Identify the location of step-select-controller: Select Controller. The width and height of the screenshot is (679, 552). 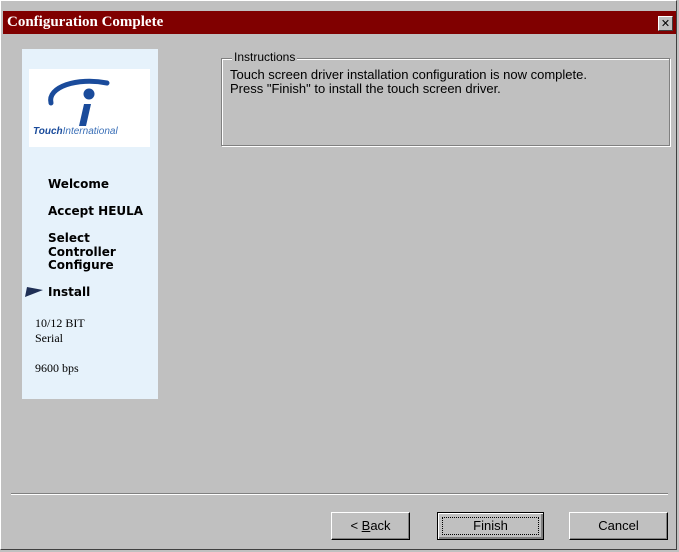
(82, 245).